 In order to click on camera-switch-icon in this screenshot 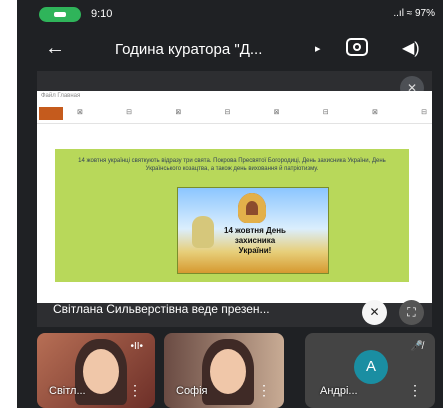, I will do `click(357, 47)`.